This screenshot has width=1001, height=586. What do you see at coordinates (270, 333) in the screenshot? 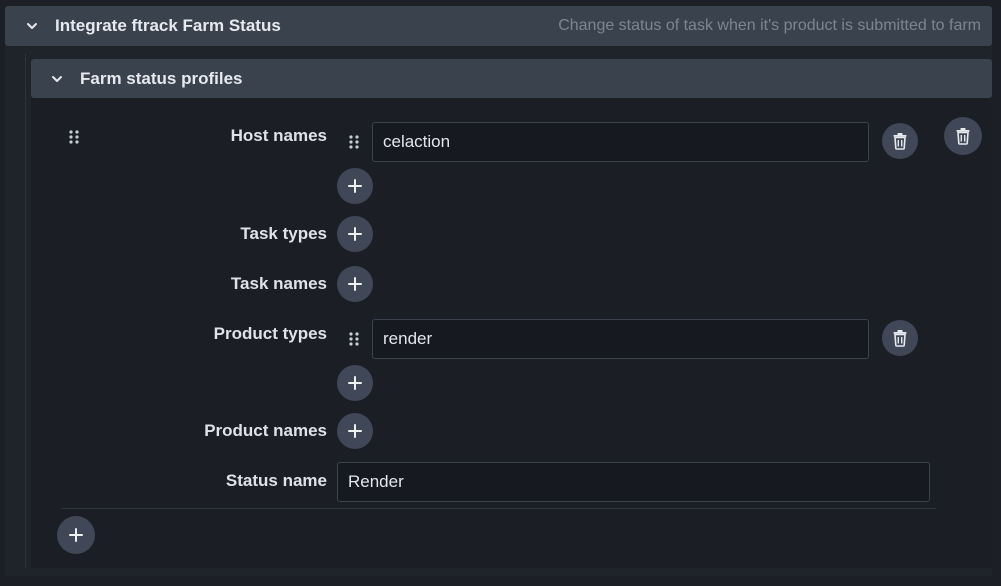
I see `product-types-label: Product types` at bounding box center [270, 333].